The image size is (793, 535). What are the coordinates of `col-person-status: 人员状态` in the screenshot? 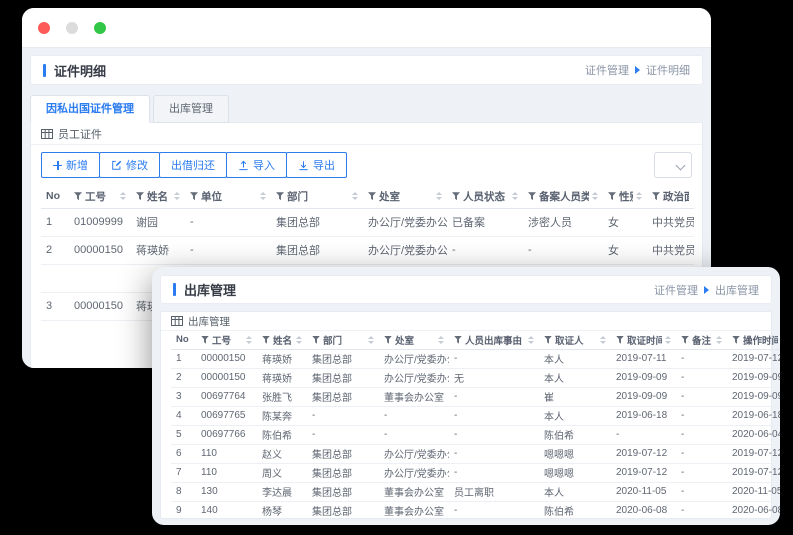 It's located at (485, 197).